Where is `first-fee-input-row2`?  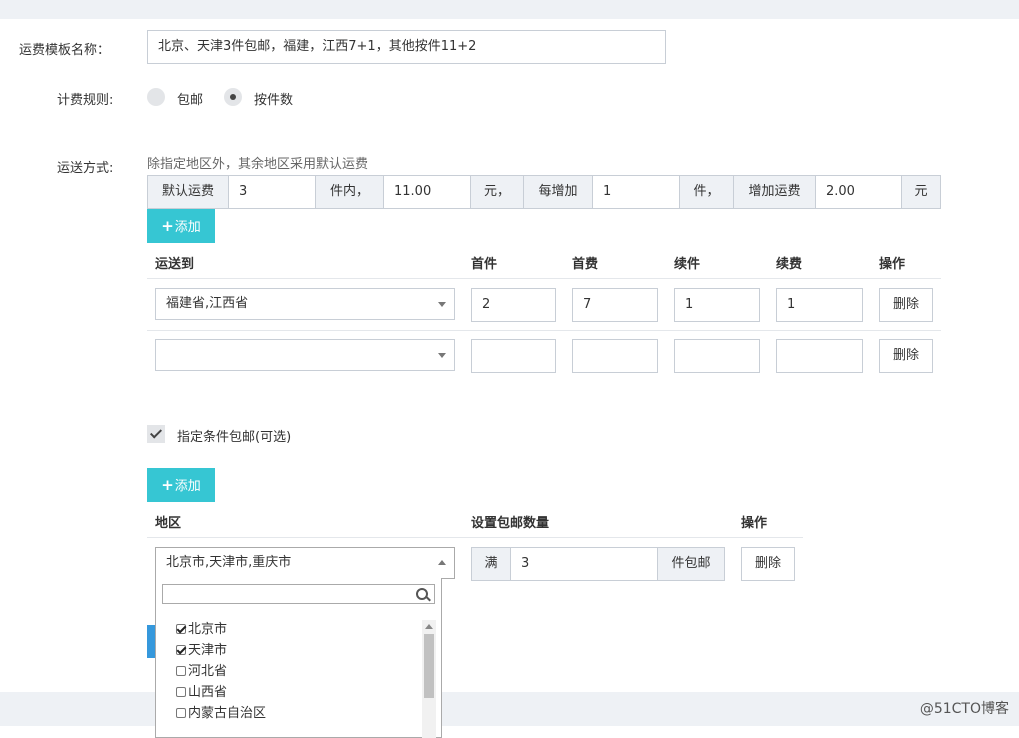 first-fee-input-row2 is located at coordinates (615, 356).